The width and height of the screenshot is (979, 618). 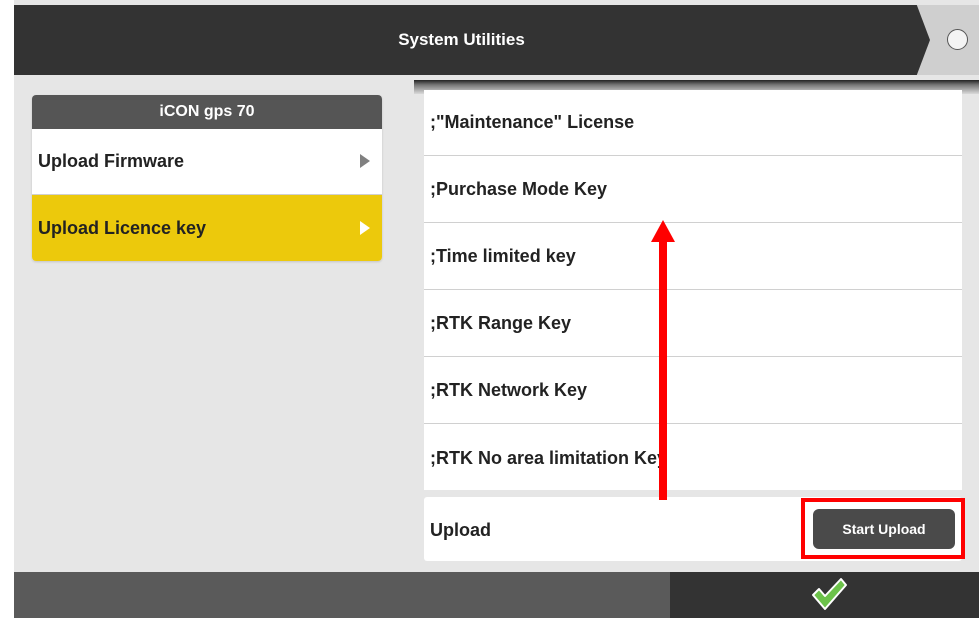 I want to click on list-item-rtk-network-key: ;RTK Network Key, so click(x=693, y=391).